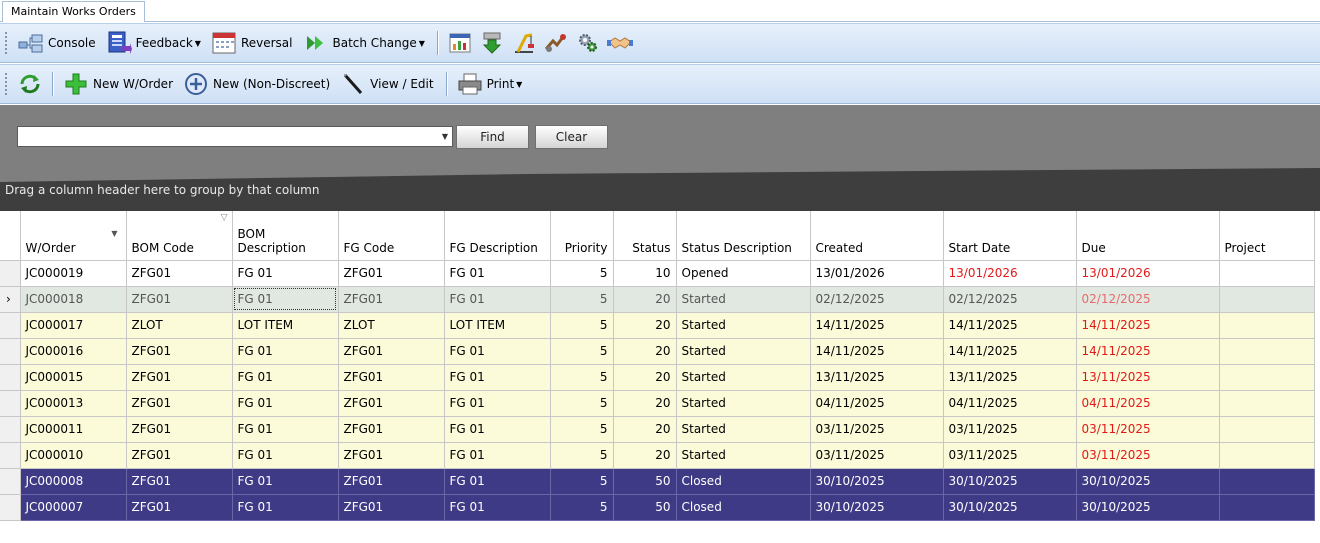  Describe the element at coordinates (1148, 507) in the screenshot. I see `cell-due: 30/10/2025` at that location.